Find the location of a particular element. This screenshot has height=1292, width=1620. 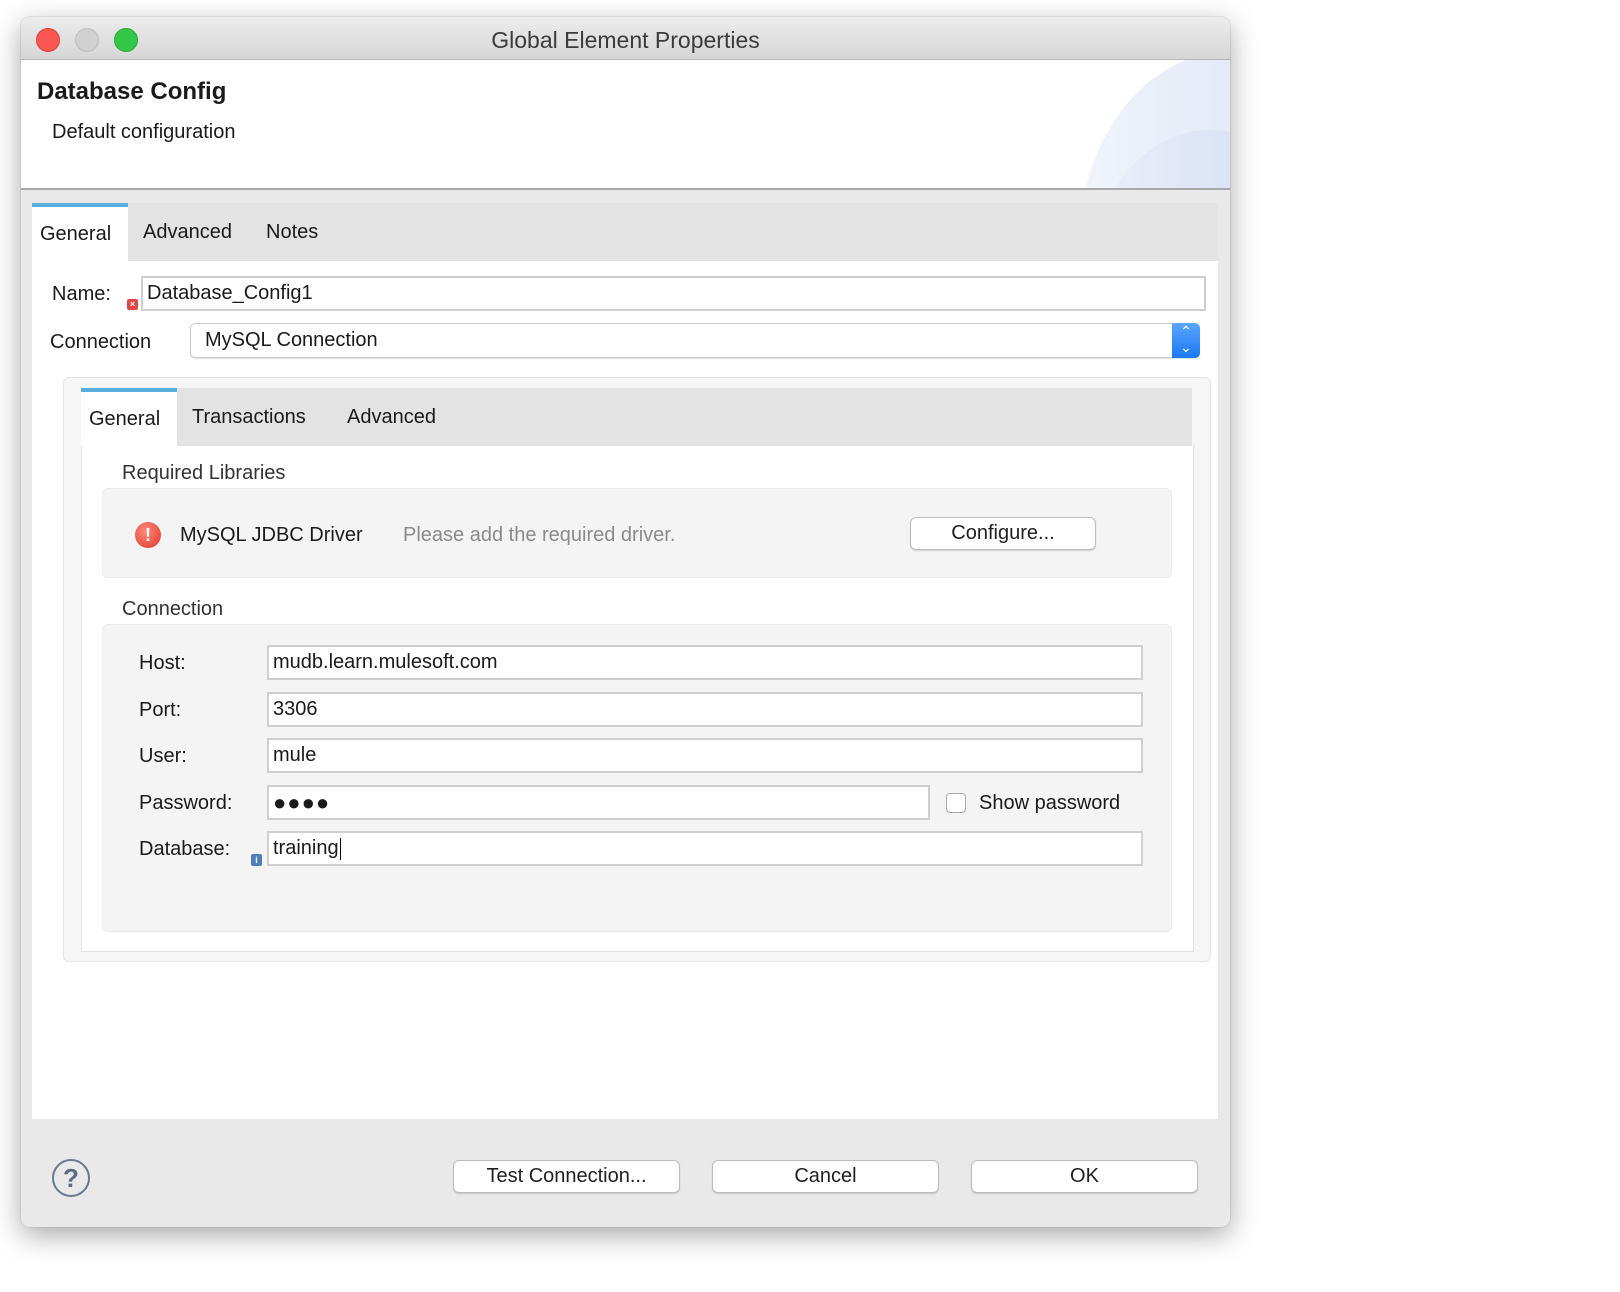

user-label: User: is located at coordinates (163, 756).